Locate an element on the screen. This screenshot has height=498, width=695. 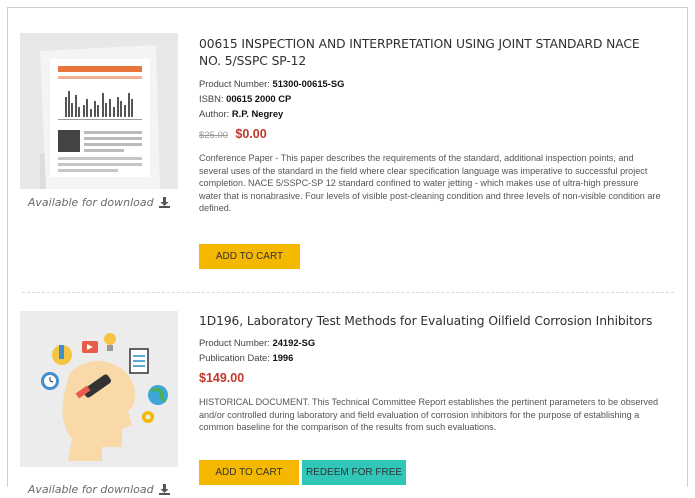
research-head-icon is located at coordinates (99, 389).